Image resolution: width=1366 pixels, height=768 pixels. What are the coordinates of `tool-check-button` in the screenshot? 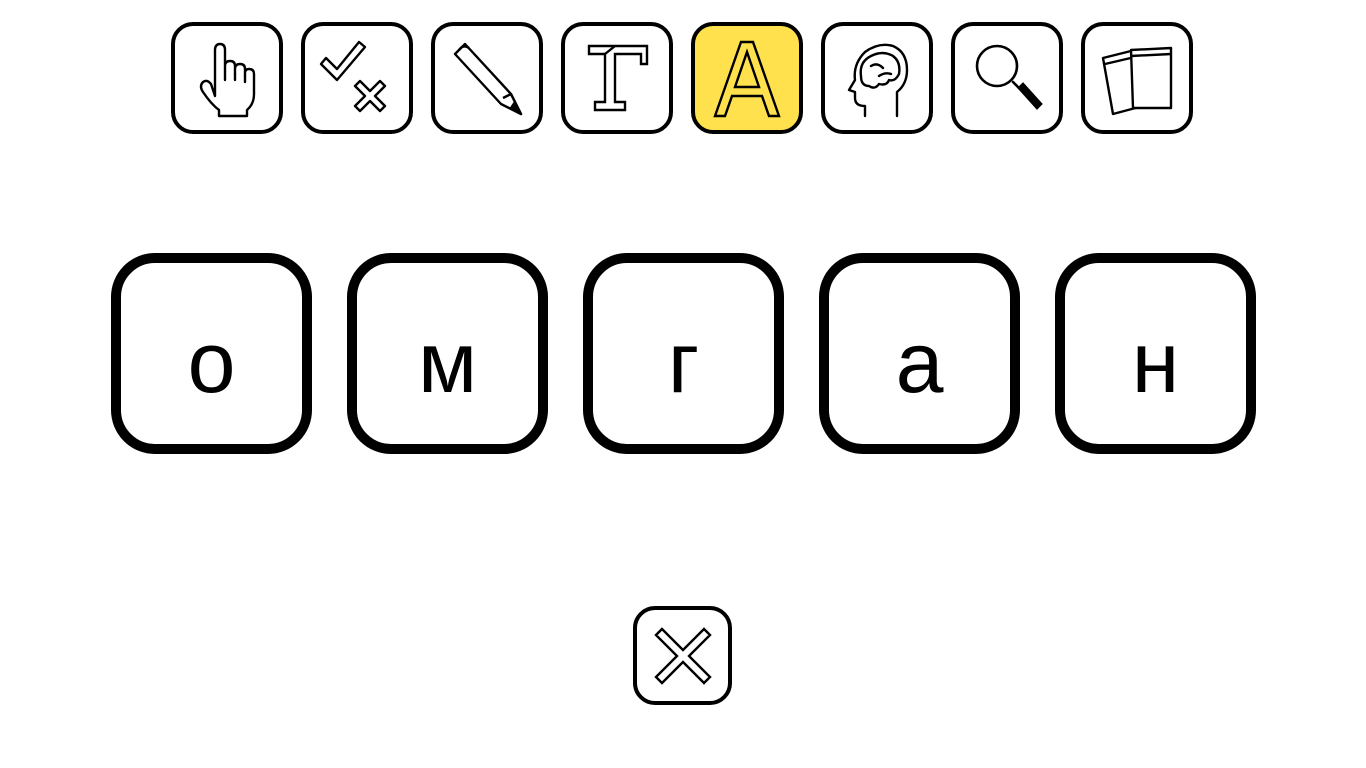 It's located at (357, 78).